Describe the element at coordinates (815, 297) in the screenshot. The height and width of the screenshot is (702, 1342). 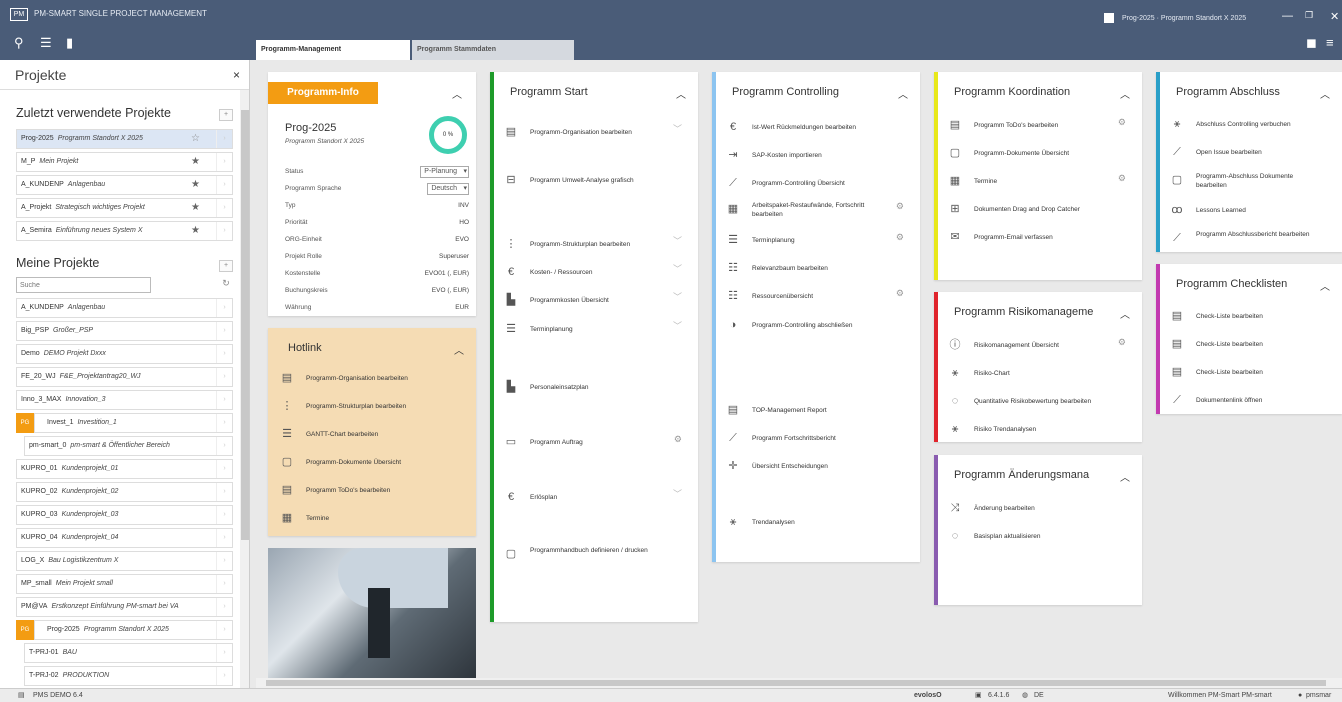
I see `controlling-item: ☷ Ressourcenübersicht ⚙` at that location.